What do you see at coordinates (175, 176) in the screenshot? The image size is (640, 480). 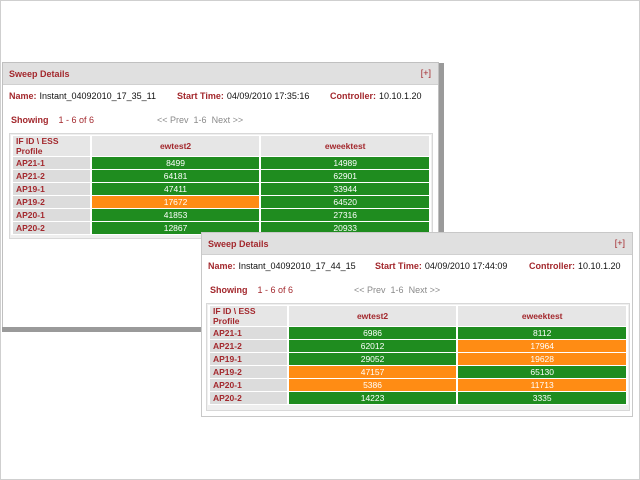 I see `value-cell: 64181` at bounding box center [175, 176].